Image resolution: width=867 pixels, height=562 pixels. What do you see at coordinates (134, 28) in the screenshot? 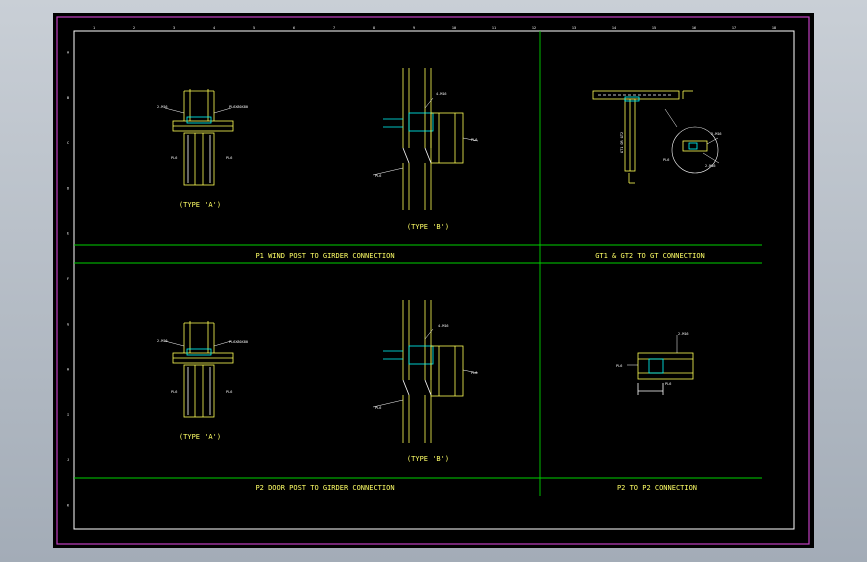
I see `ruler-top-label: 2` at bounding box center [134, 28].